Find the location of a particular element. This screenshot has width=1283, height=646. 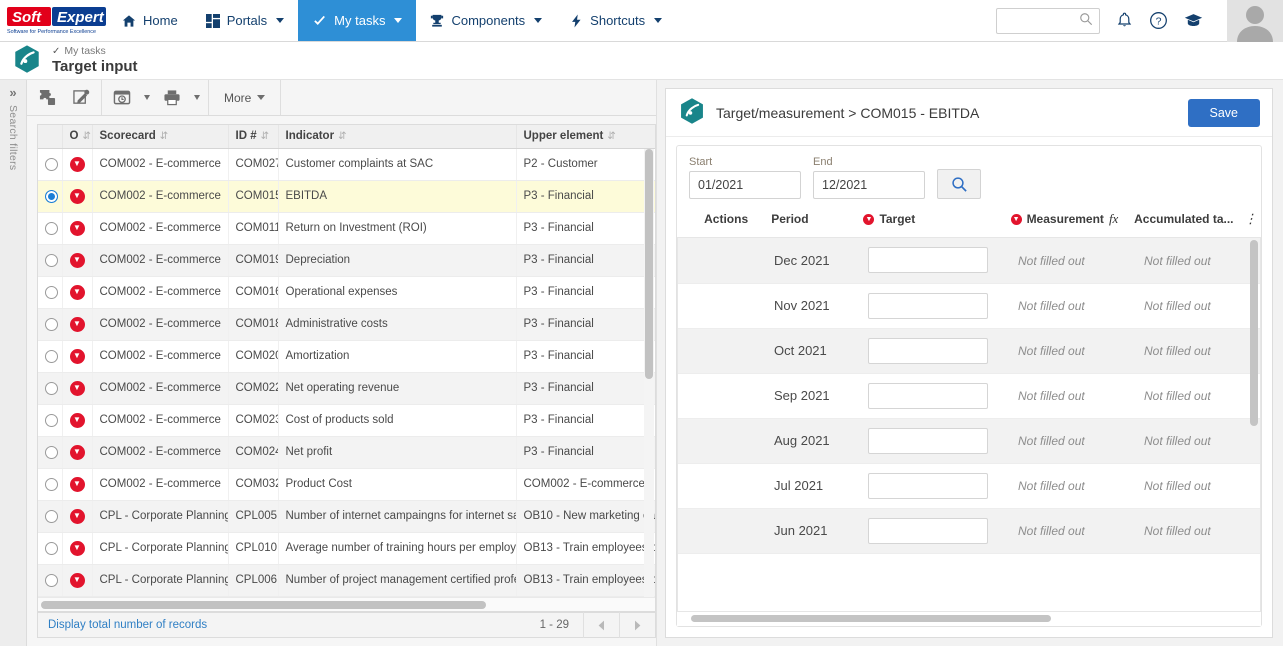

column-o: O ⇵ is located at coordinates (77, 137).